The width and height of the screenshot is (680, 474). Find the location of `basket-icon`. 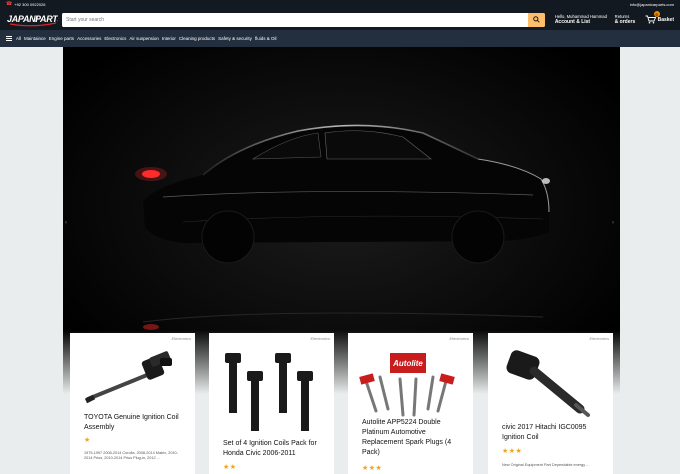

basket-icon is located at coordinates (650, 19).